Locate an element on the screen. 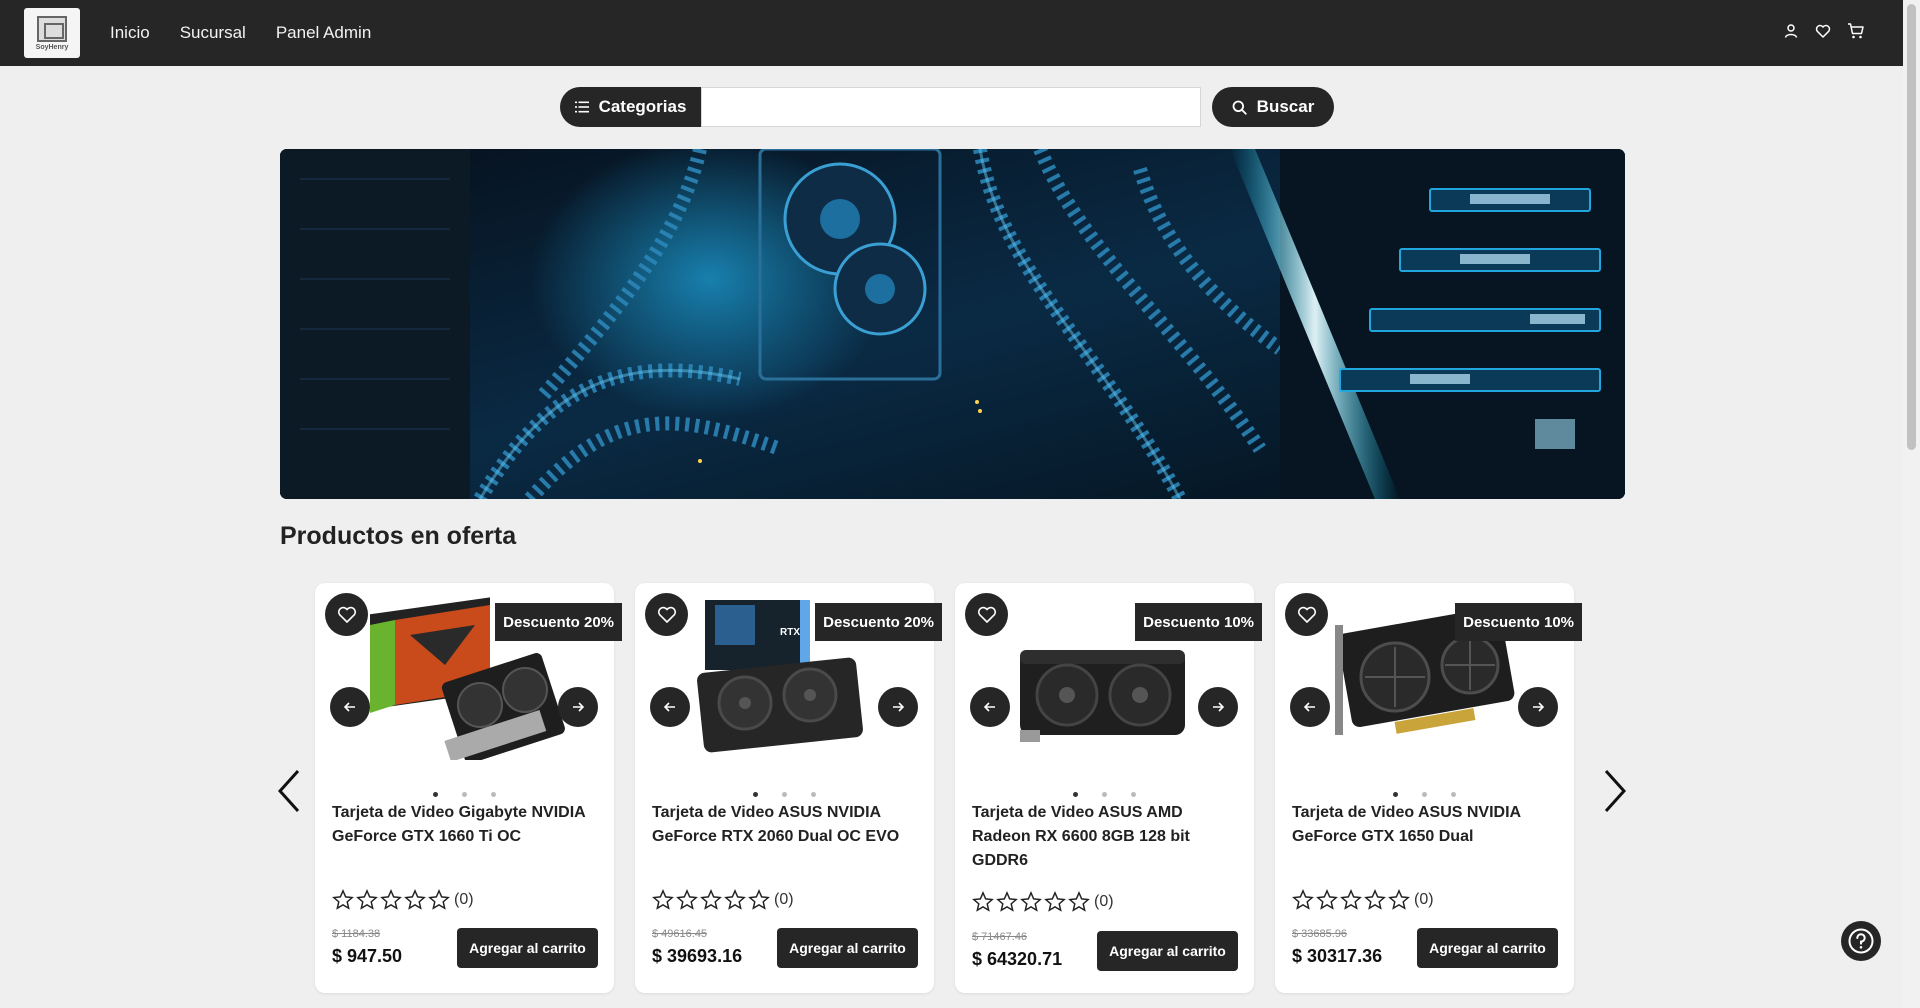  chevron-left-icon is located at coordinates (288, 791).